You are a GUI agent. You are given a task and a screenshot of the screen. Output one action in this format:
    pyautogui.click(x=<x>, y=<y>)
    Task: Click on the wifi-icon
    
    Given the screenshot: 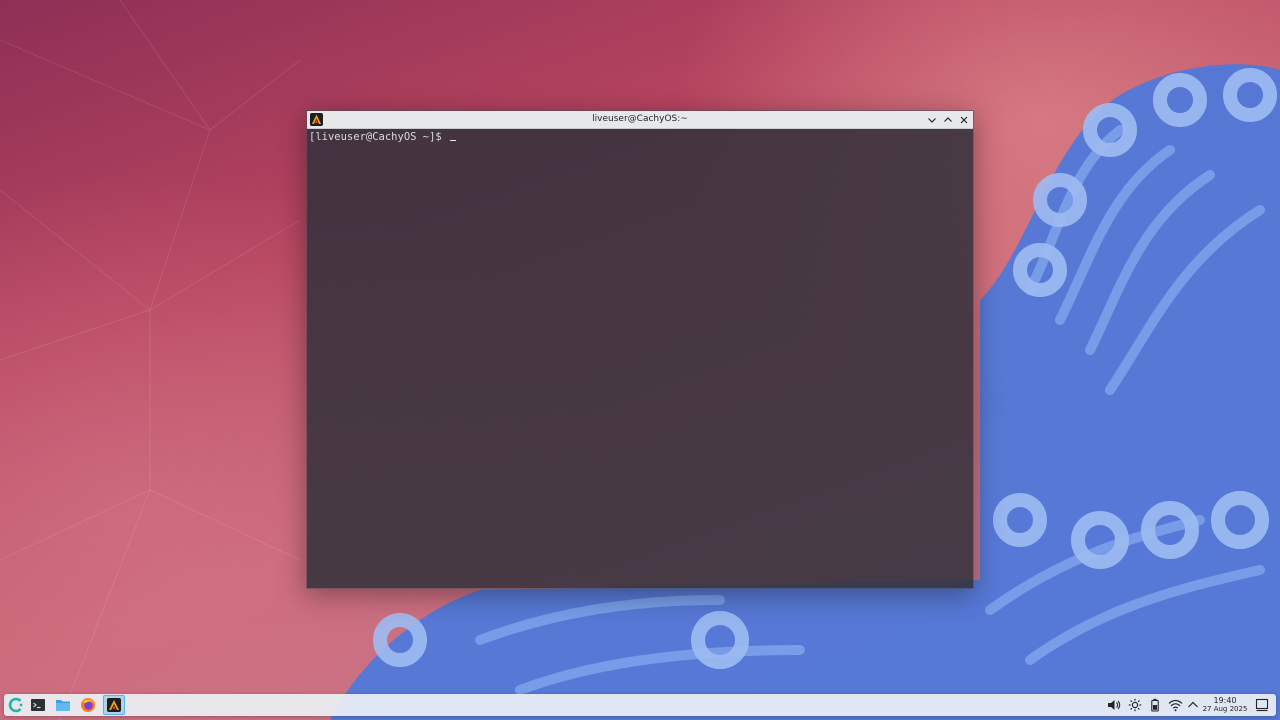 What is the action you would take?
    pyautogui.click(x=1175, y=705)
    